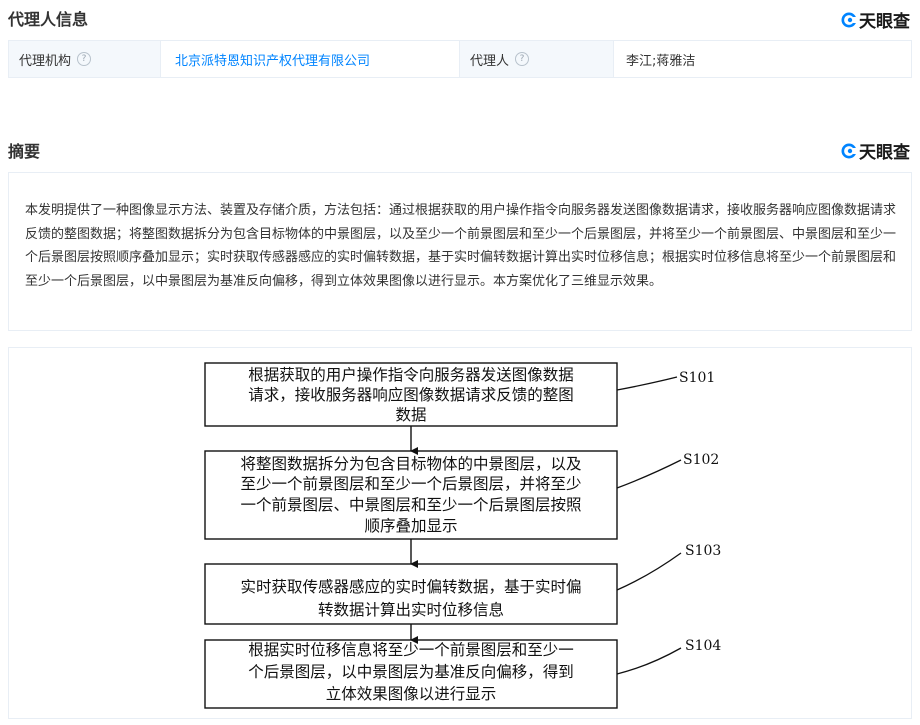 The height and width of the screenshot is (725, 920). What do you see at coordinates (703, 551) in the screenshot?
I see `step-label-s103: S103` at bounding box center [703, 551].